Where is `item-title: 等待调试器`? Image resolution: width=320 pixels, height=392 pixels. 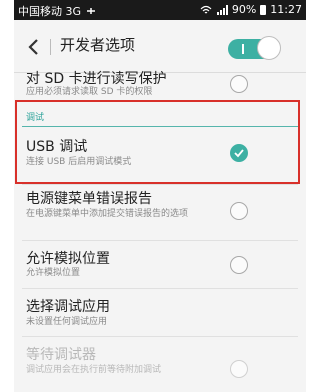
item-title: 等待调试器 is located at coordinates (61, 355).